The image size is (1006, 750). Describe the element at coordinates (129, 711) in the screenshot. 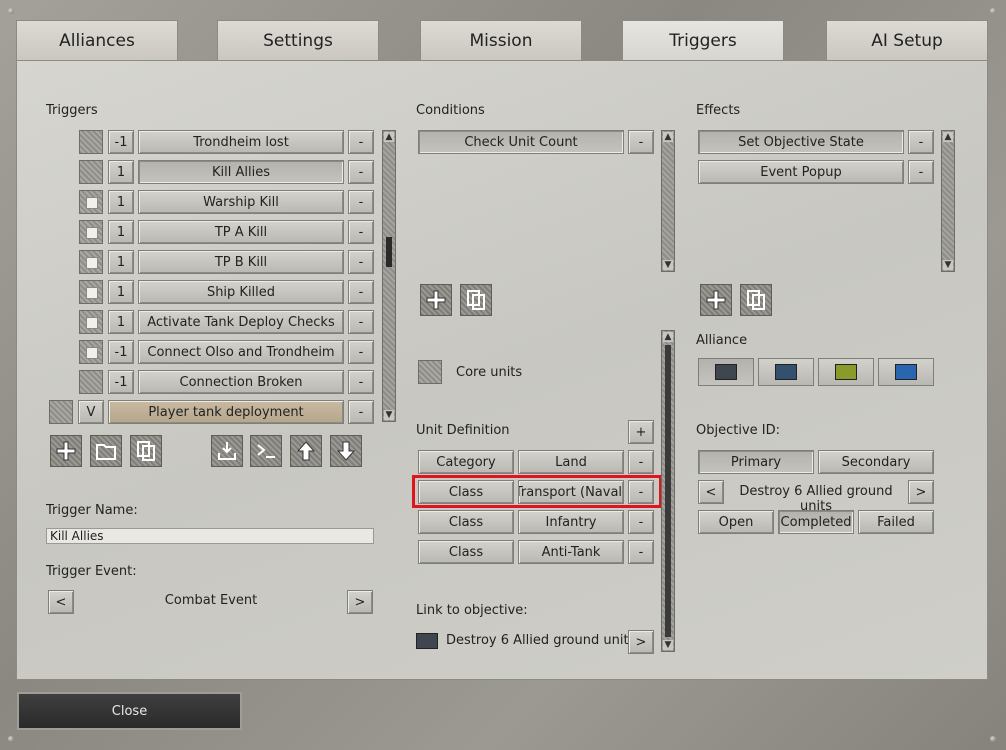

I see `close-button: Close` at that location.